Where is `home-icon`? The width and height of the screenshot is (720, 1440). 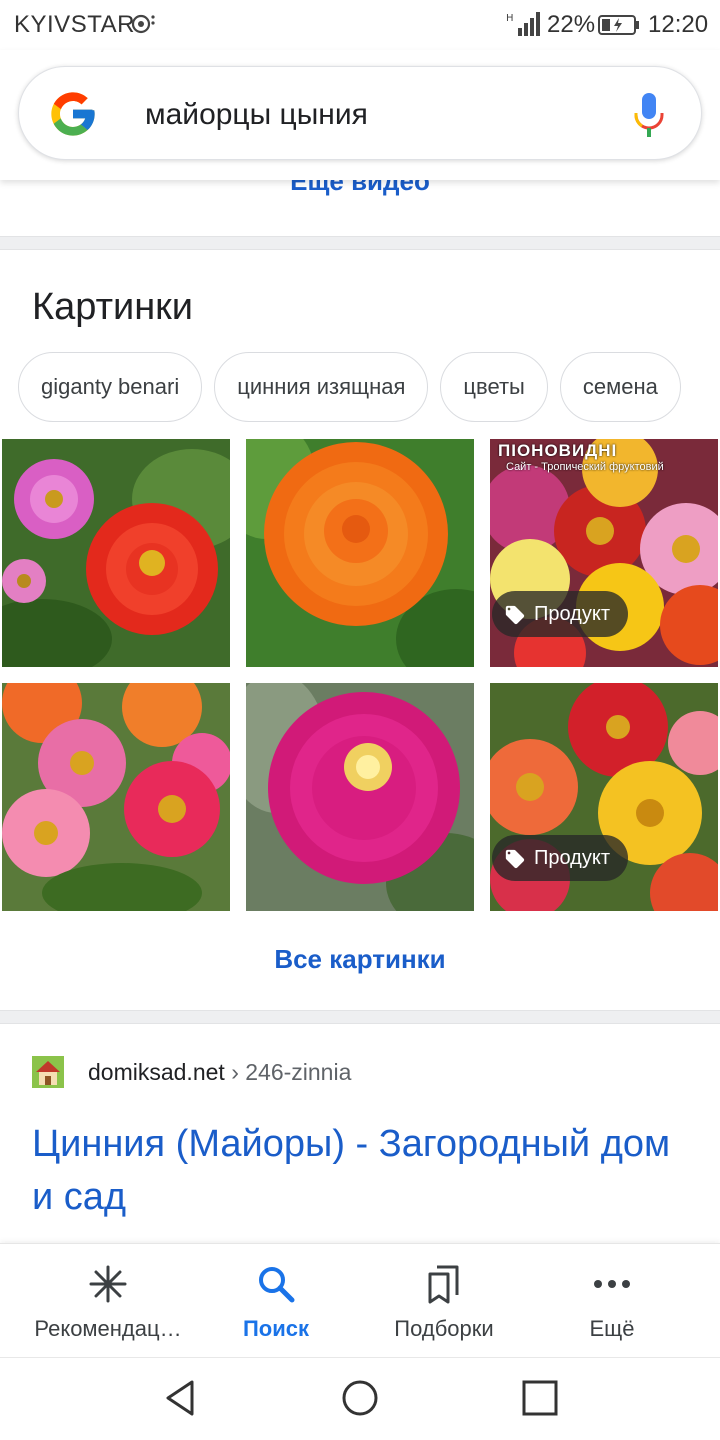
home-icon is located at coordinates (360, 1398).